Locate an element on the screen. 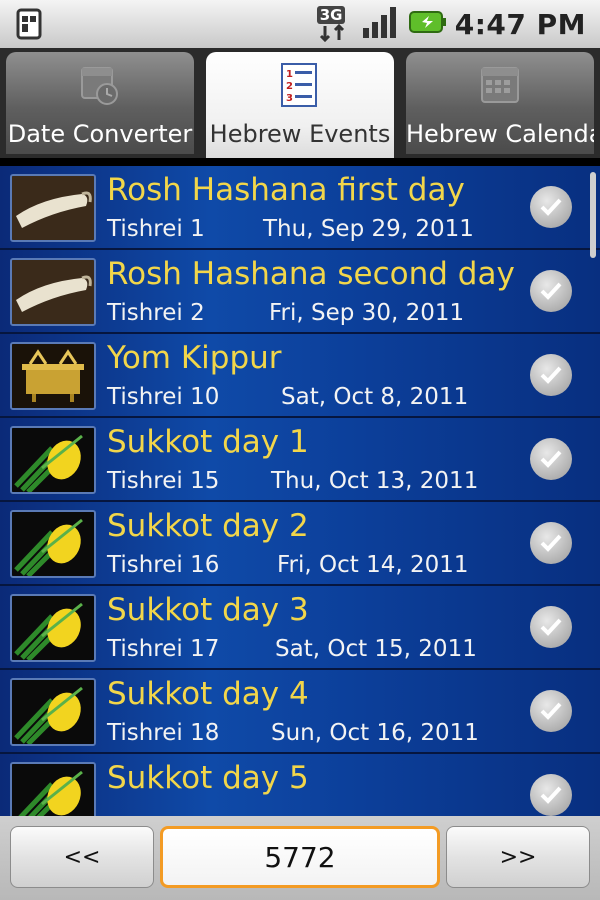 The height and width of the screenshot is (900, 600). tab-label: Hebrew Calendar is located at coordinates (500, 134).